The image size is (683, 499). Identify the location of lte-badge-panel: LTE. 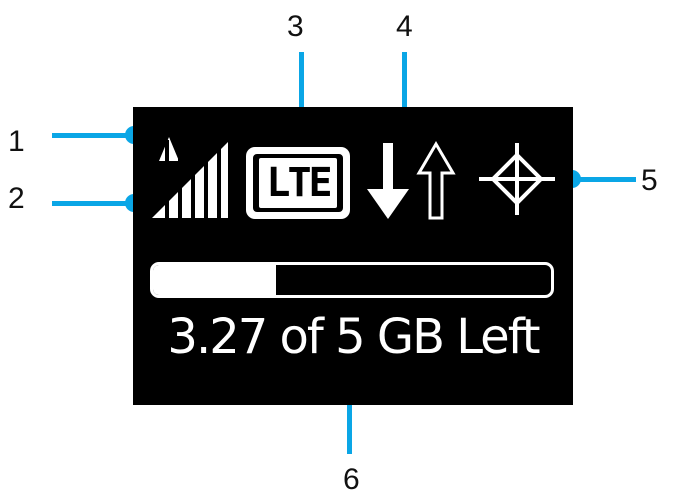
(298, 183).